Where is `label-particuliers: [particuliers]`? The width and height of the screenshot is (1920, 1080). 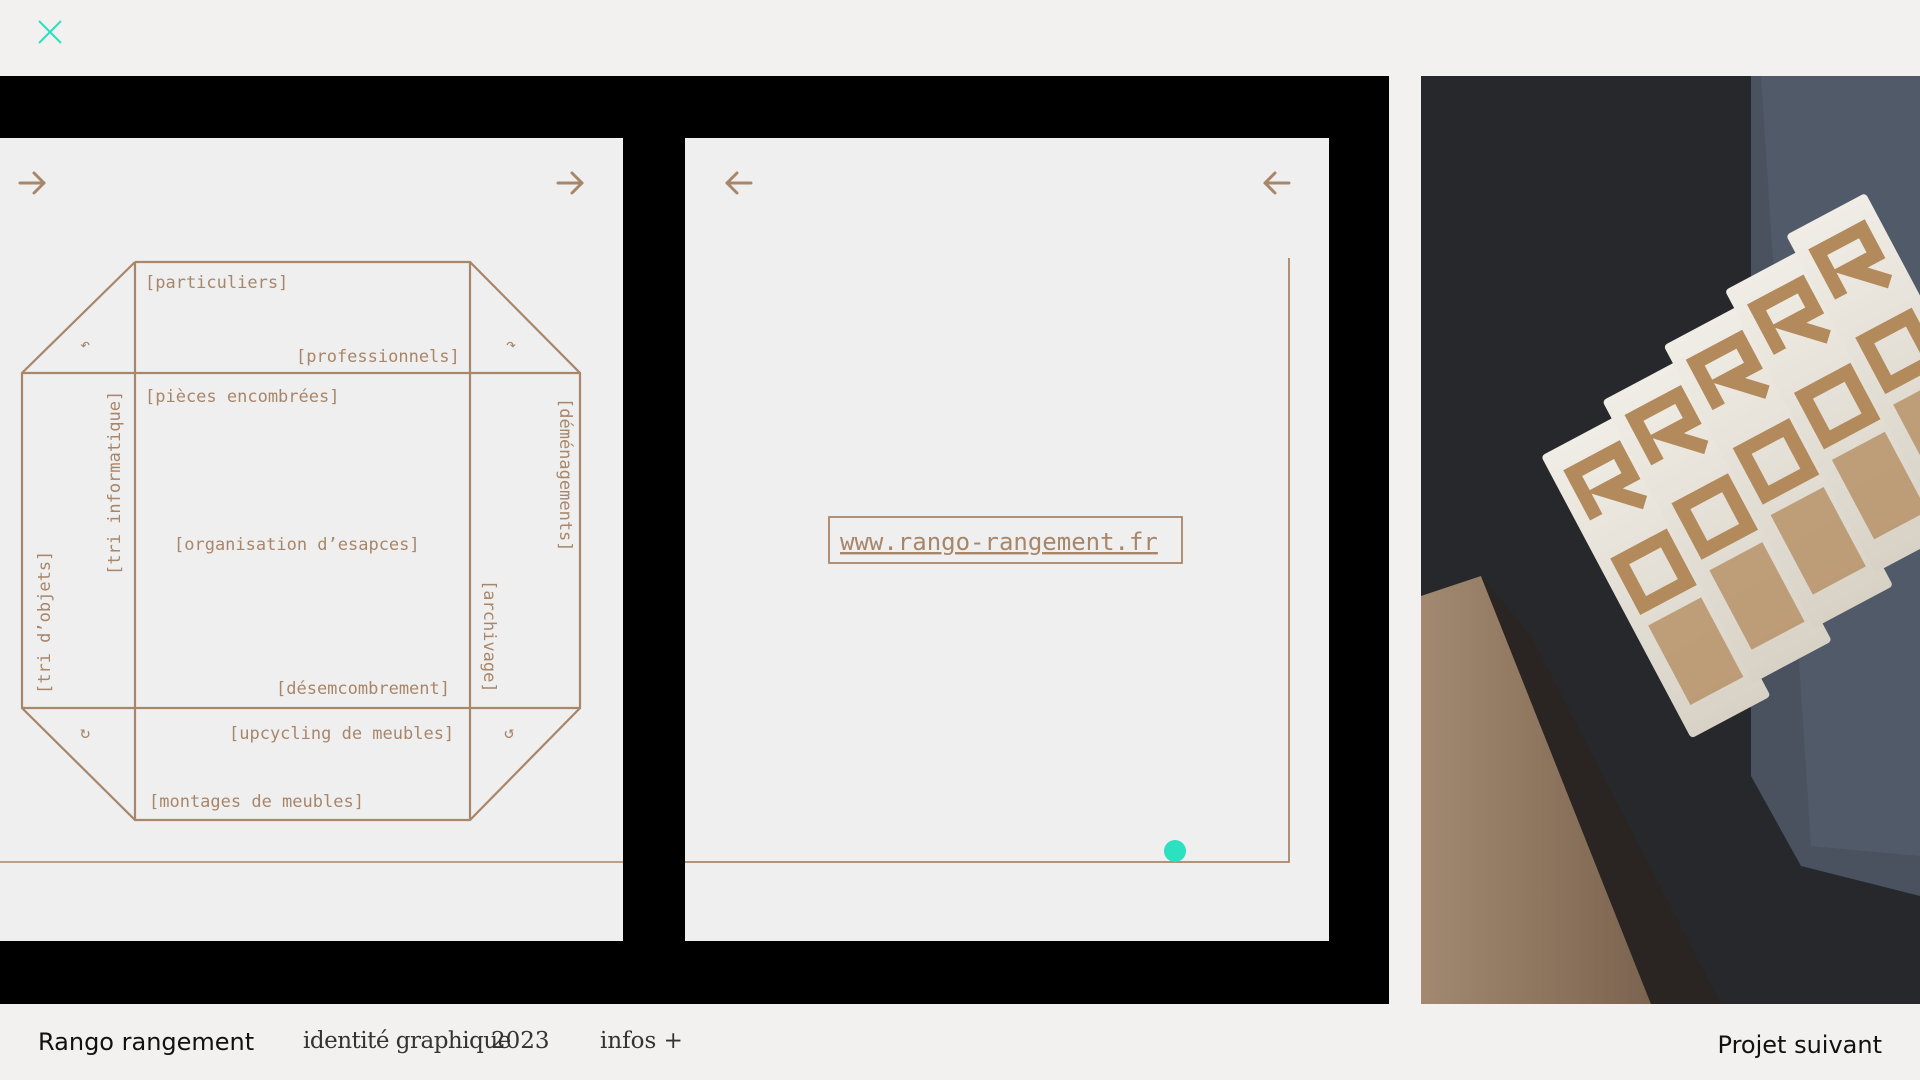 label-particuliers: [particuliers] is located at coordinates (216, 283).